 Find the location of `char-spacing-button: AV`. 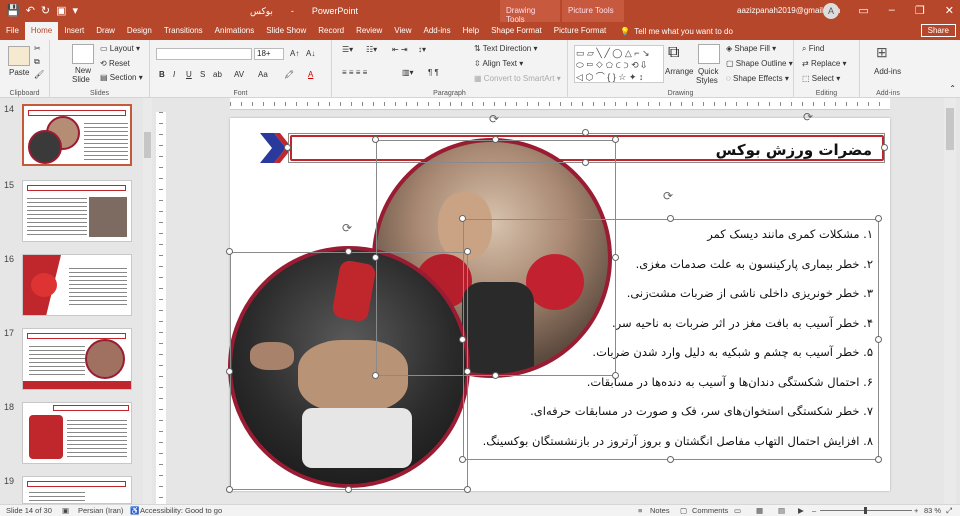

char-spacing-button: AV is located at coordinates (239, 74).